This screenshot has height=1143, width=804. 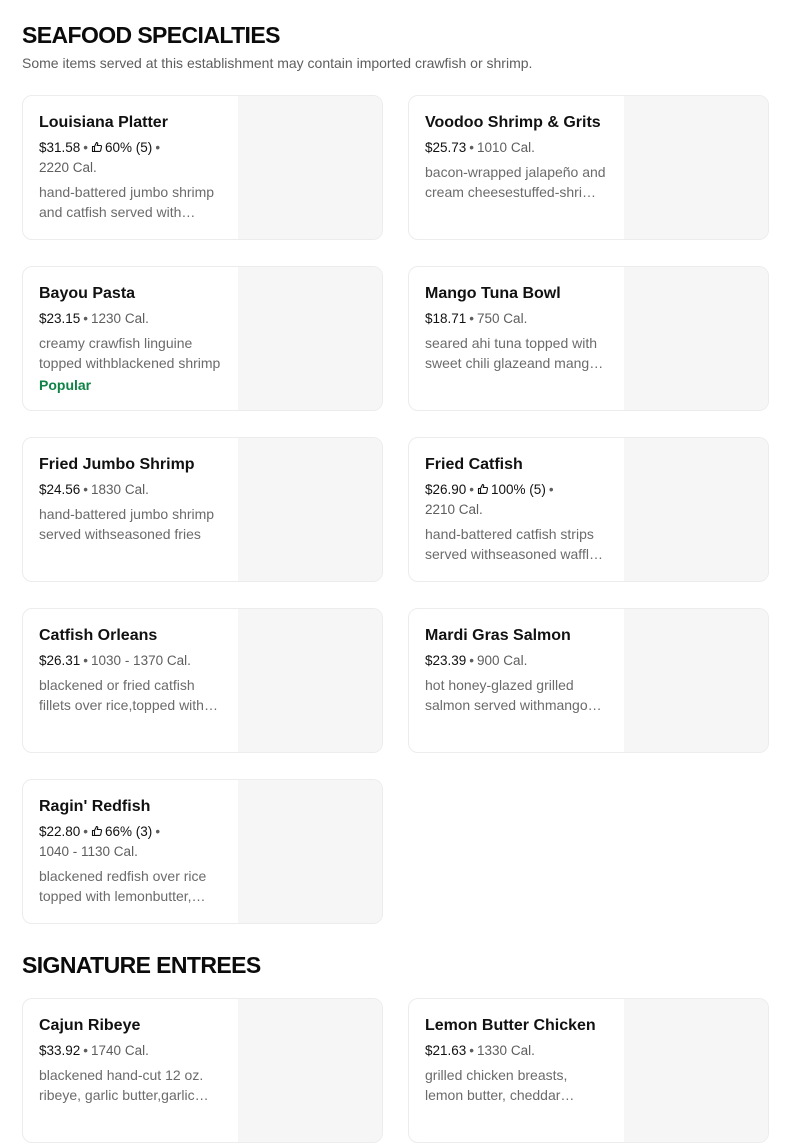 I want to click on rating-text: 66% (3), so click(x=129, y=831).